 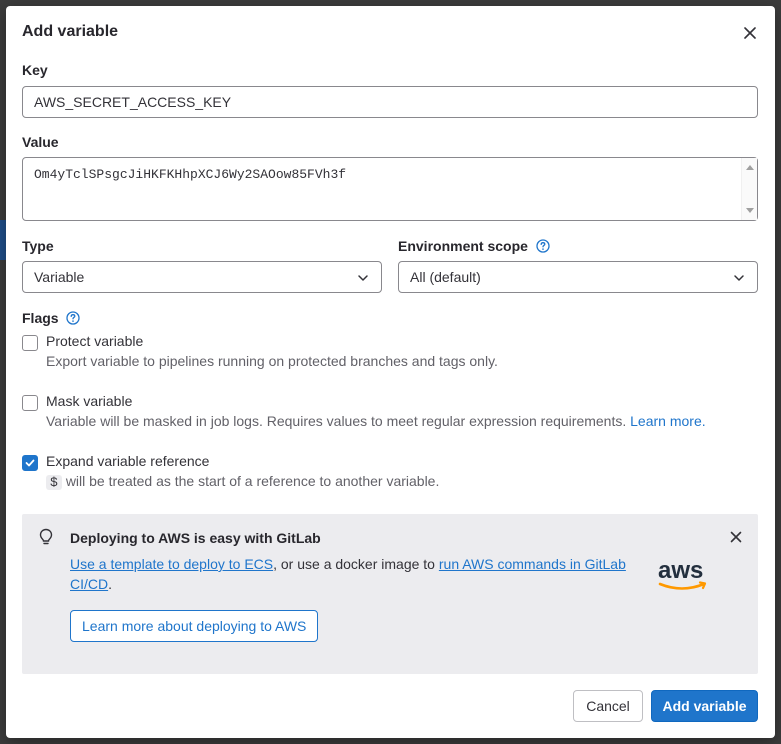 I want to click on mask-variable-checkbox, so click(x=30, y=403).